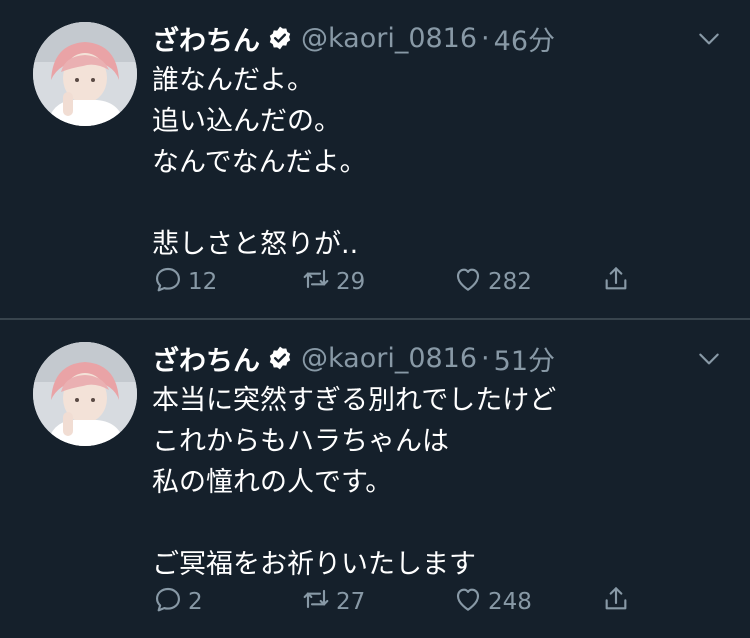 The image size is (750, 638). What do you see at coordinates (233, 80) in the screenshot?
I see `tweet-line: 誰なんだよ。` at bounding box center [233, 80].